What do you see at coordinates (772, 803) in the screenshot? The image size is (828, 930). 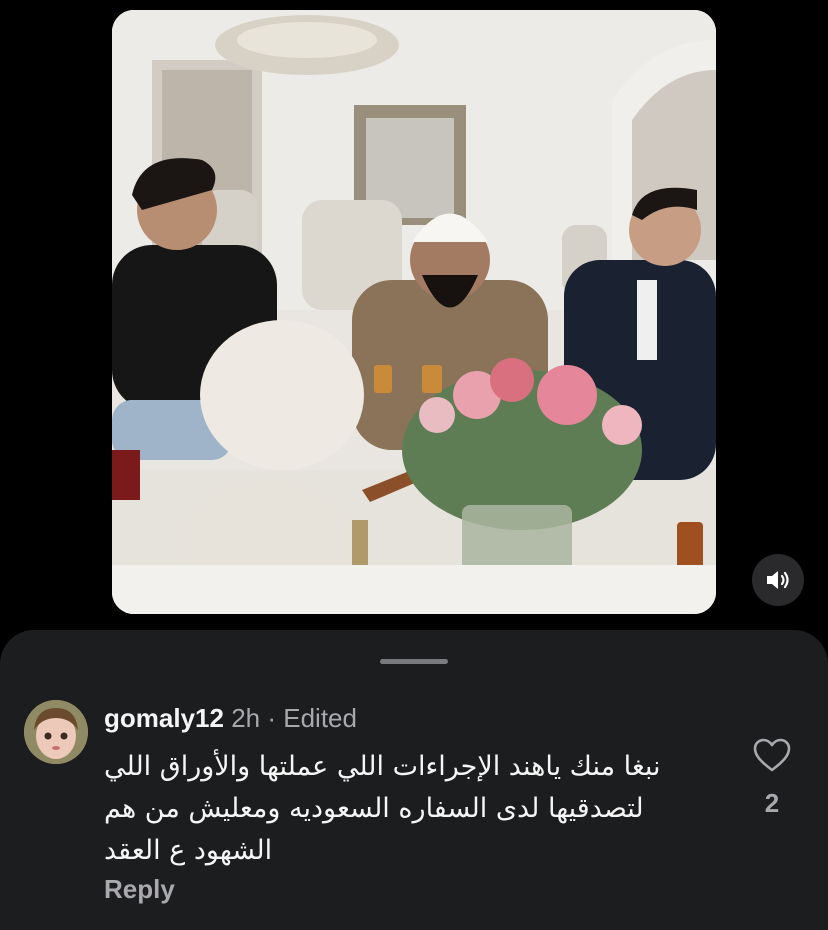 I see `like-count: 2` at bounding box center [772, 803].